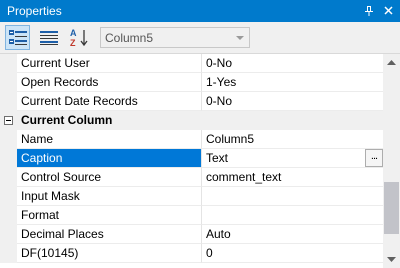 This screenshot has width=400, height=268. What do you see at coordinates (369, 10) in the screenshot?
I see `pin-icon` at bounding box center [369, 10].